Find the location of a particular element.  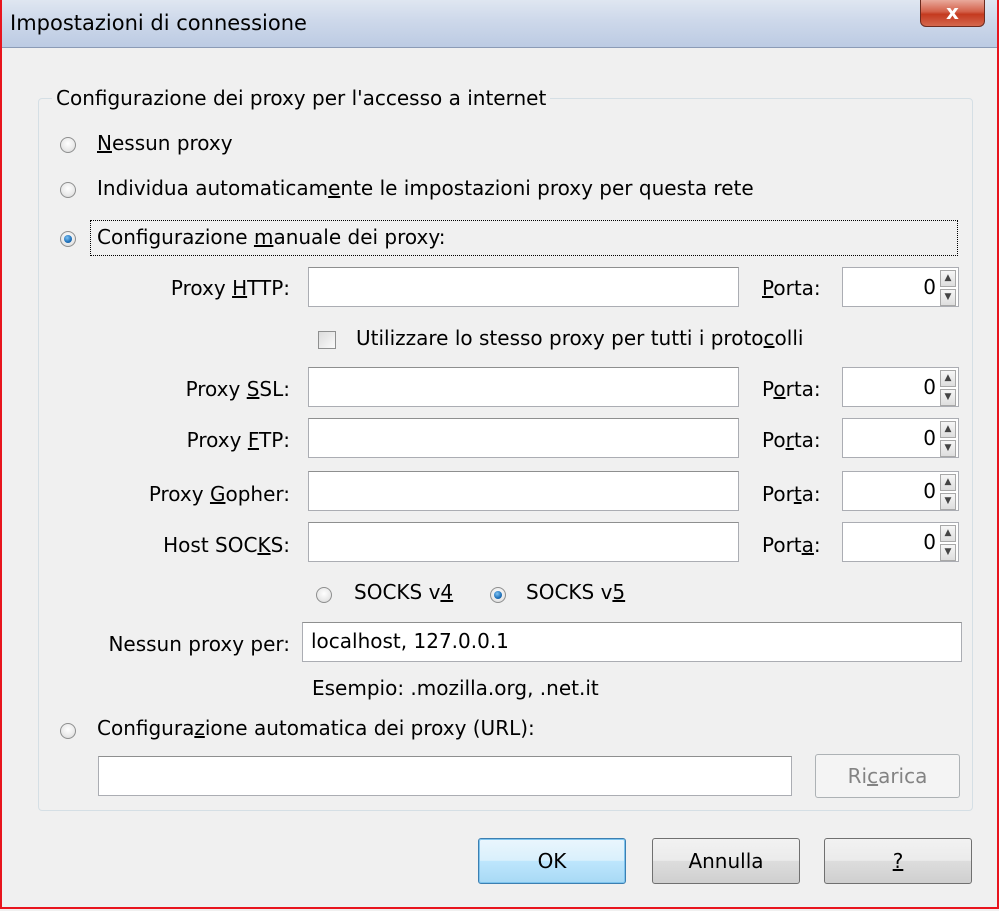

no-proxy-for-label: Nessun proxy per: is located at coordinates (199, 644).